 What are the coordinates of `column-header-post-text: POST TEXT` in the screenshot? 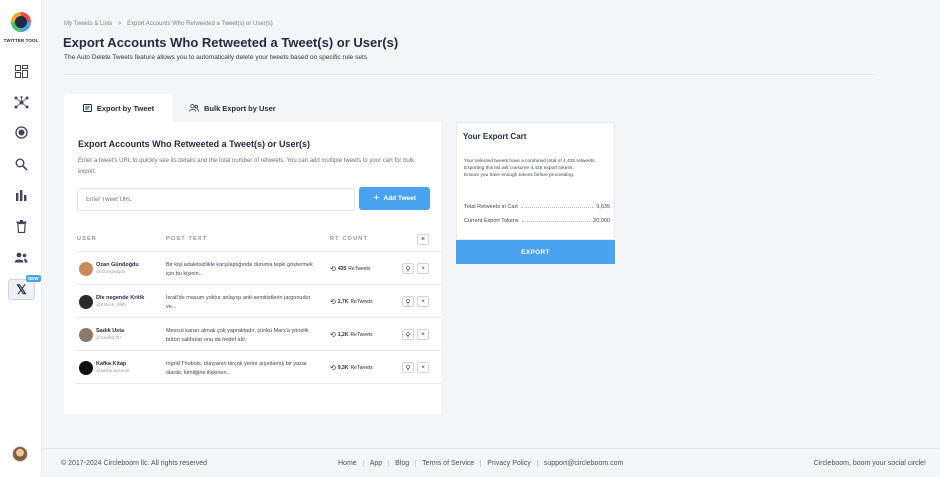 It's located at (187, 239).